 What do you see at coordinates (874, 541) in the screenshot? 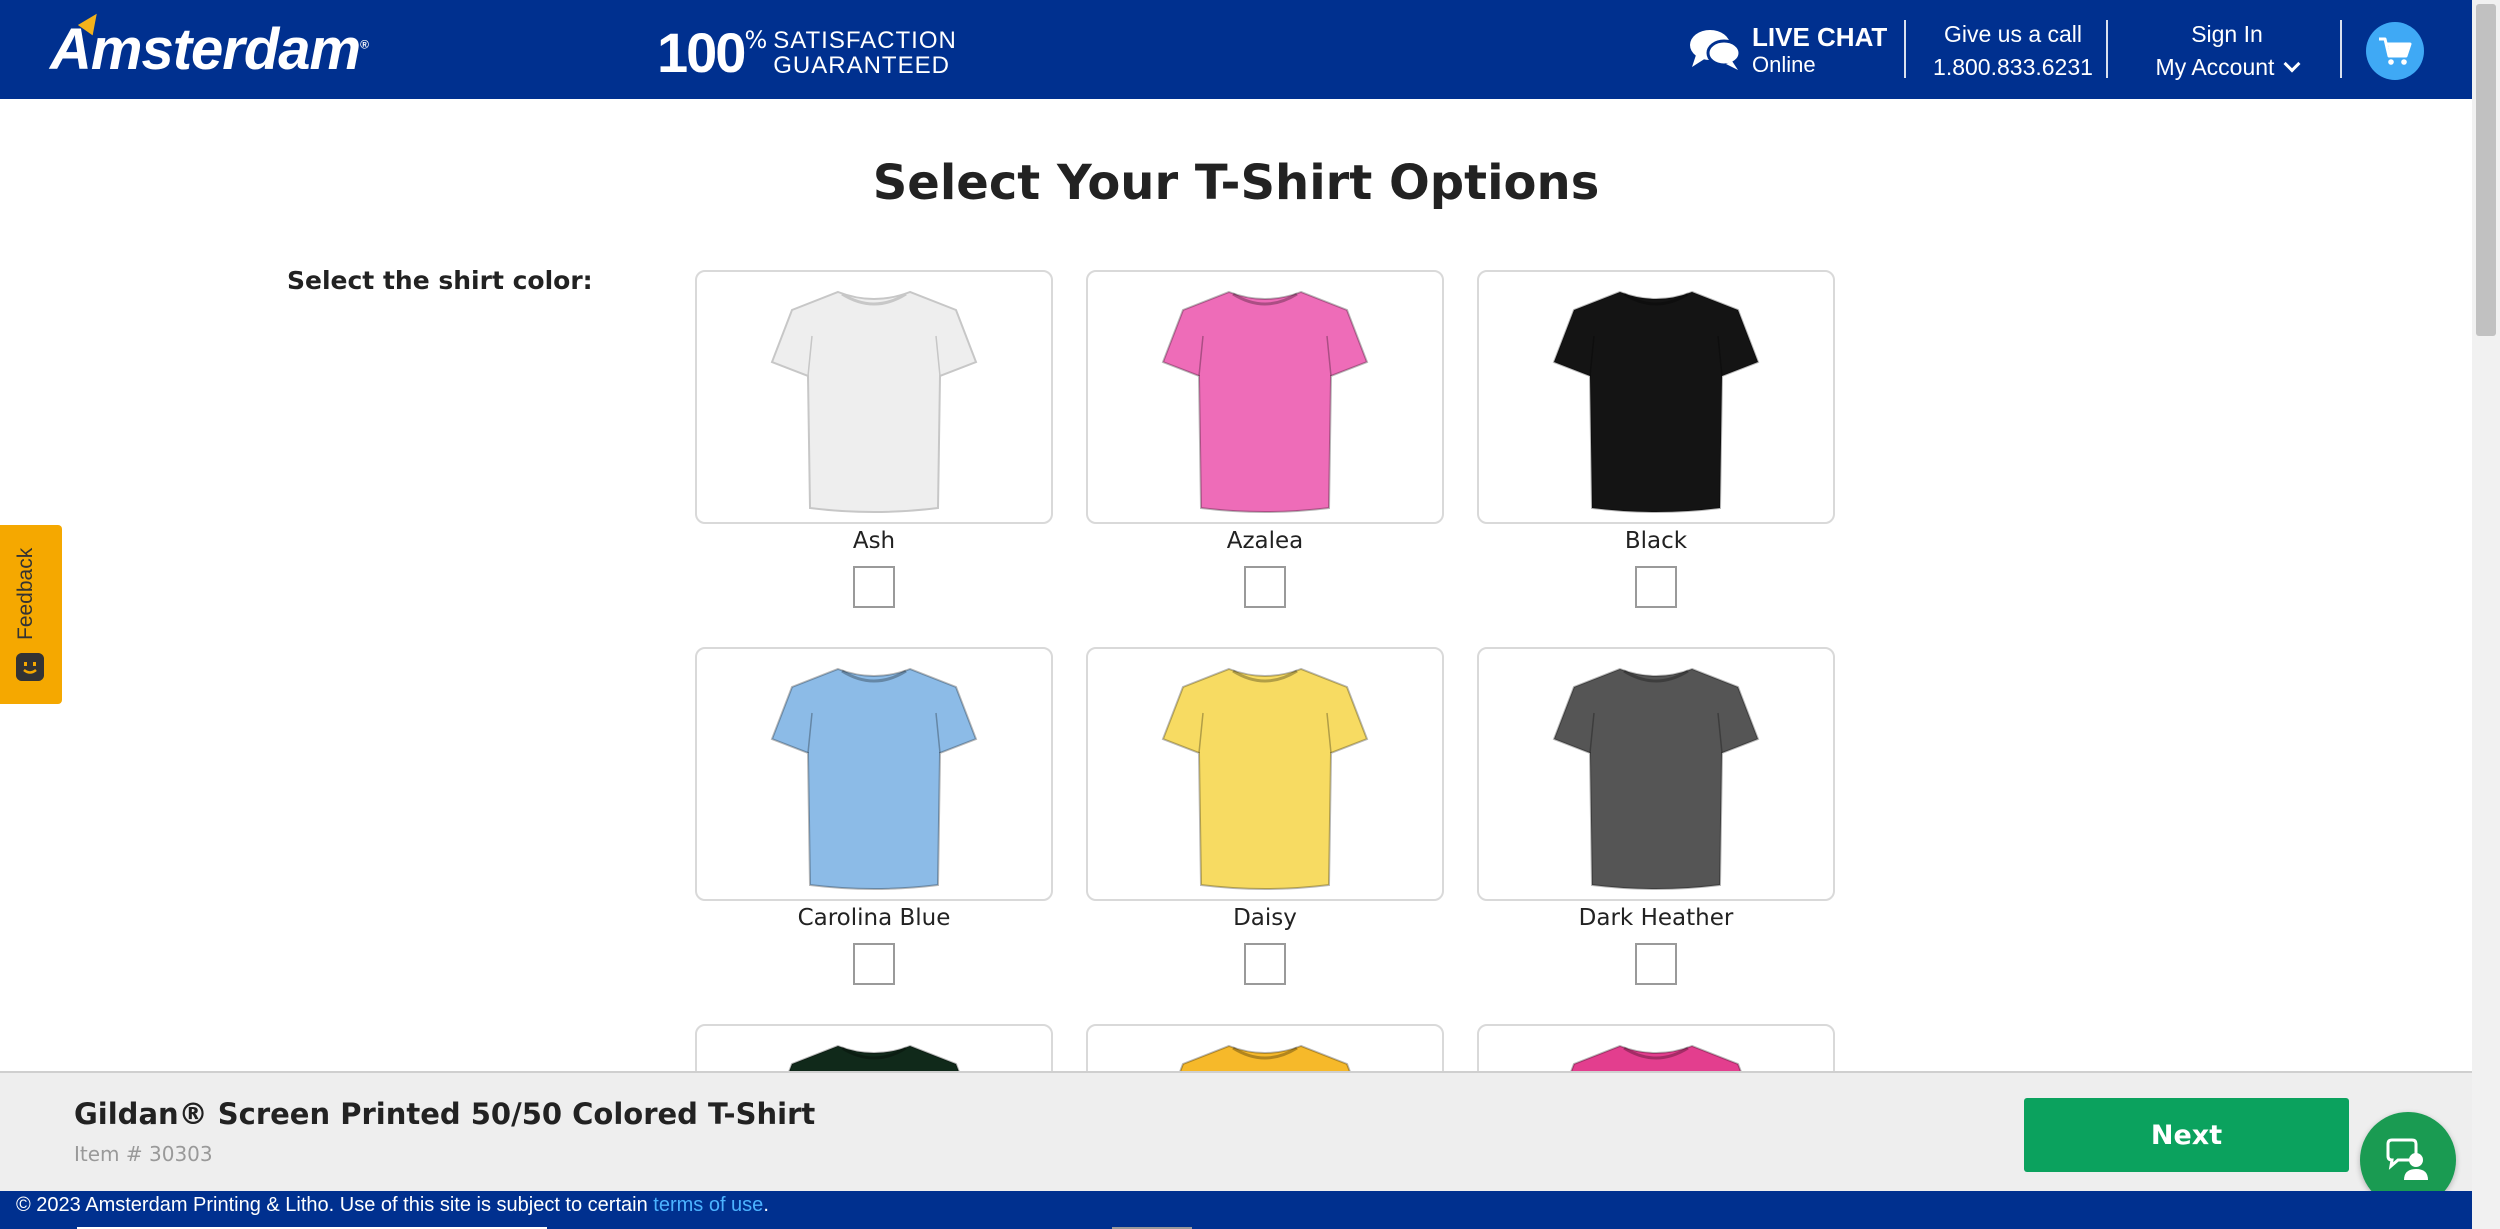
I see `shirt-color-name: Ash` at bounding box center [874, 541].